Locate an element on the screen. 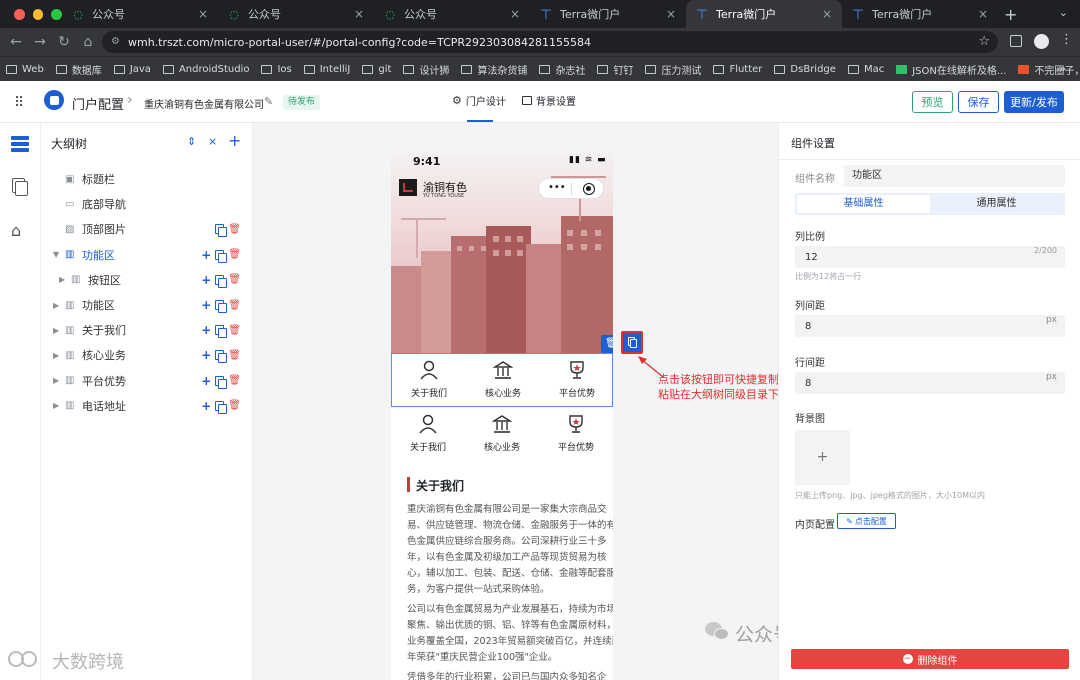 This screenshot has width=1080, height=680. minimize-window-button is located at coordinates (38, 14).